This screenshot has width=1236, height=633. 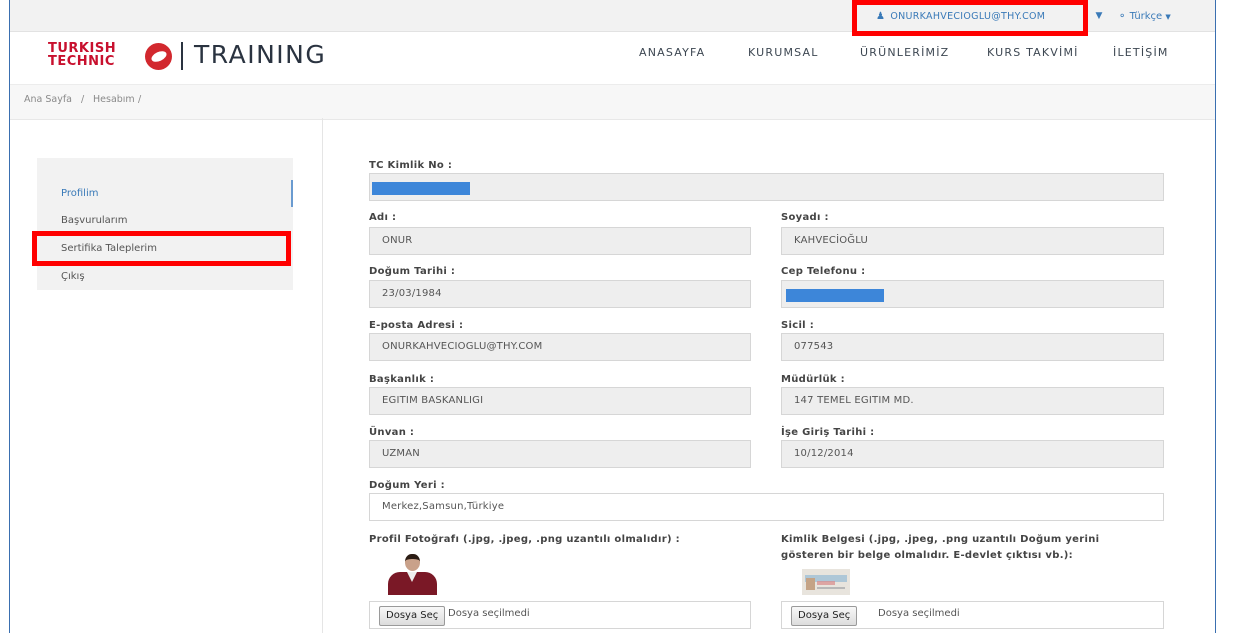 I want to click on breadcrumb-account: Hesabım, so click(x=114, y=99).